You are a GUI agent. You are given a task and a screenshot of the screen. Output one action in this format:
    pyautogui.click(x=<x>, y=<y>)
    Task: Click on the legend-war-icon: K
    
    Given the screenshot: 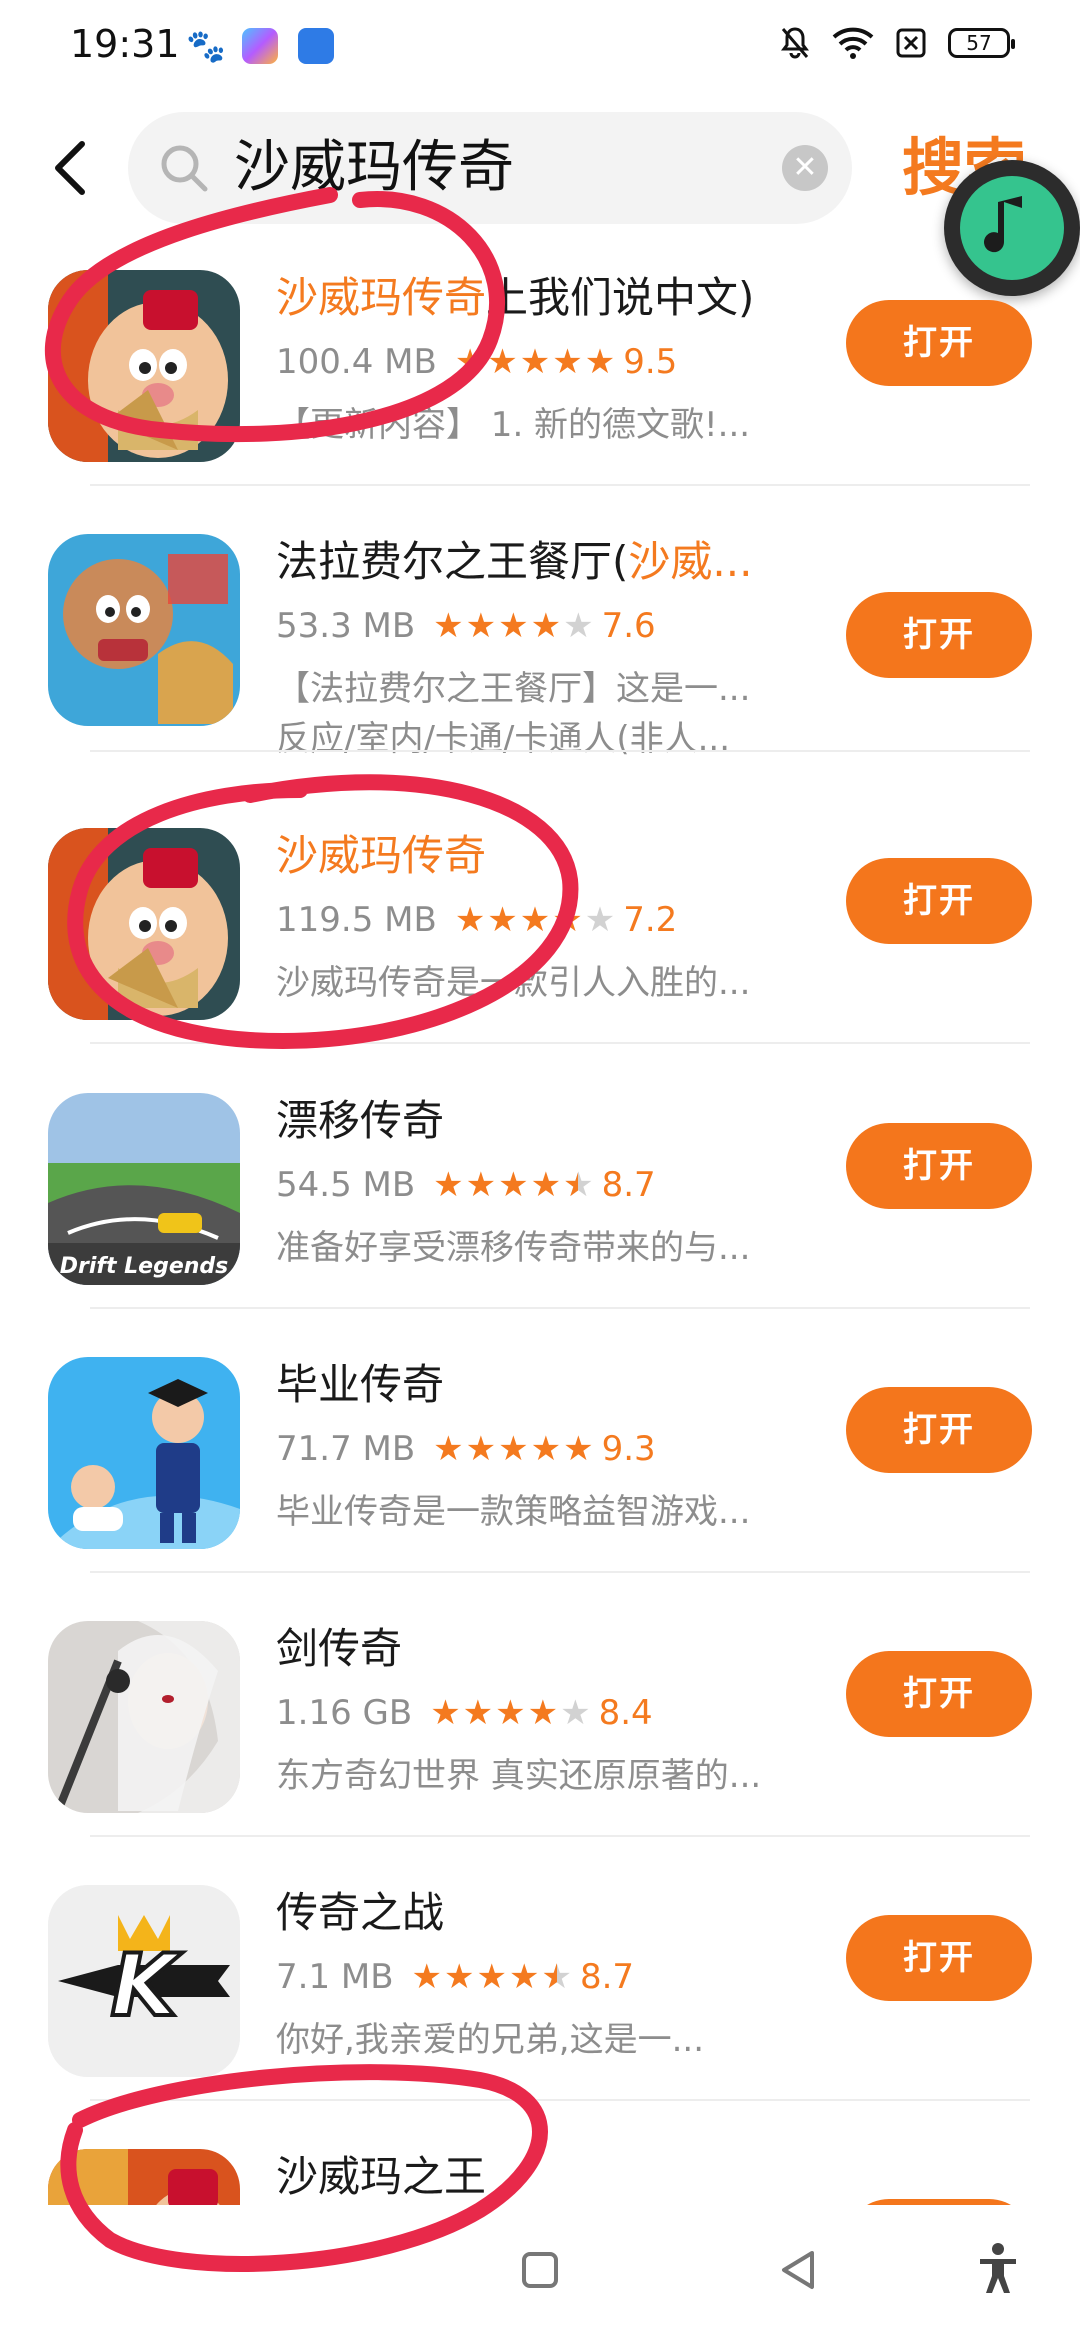 What is the action you would take?
    pyautogui.click(x=144, y=1981)
    